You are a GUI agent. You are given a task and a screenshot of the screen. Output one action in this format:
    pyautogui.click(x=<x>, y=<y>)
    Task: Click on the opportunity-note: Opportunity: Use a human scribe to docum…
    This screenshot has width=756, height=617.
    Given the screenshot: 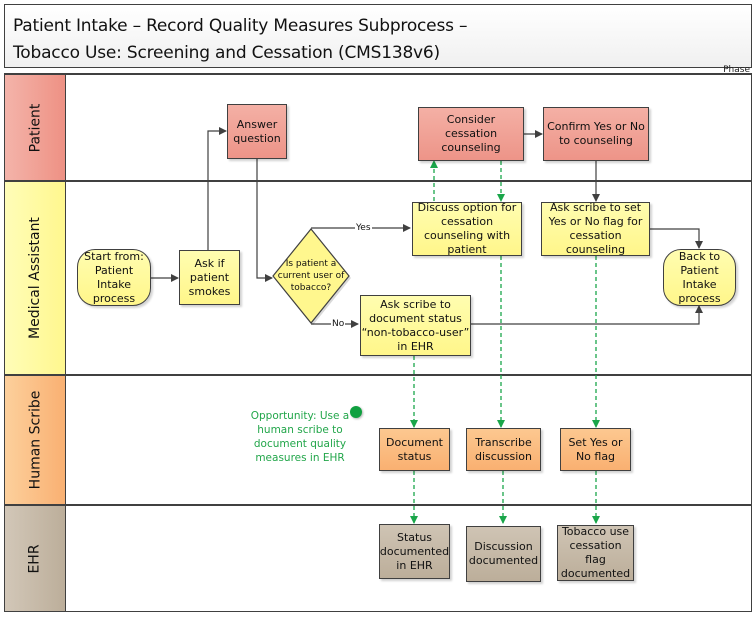 What is the action you would take?
    pyautogui.click(x=300, y=437)
    